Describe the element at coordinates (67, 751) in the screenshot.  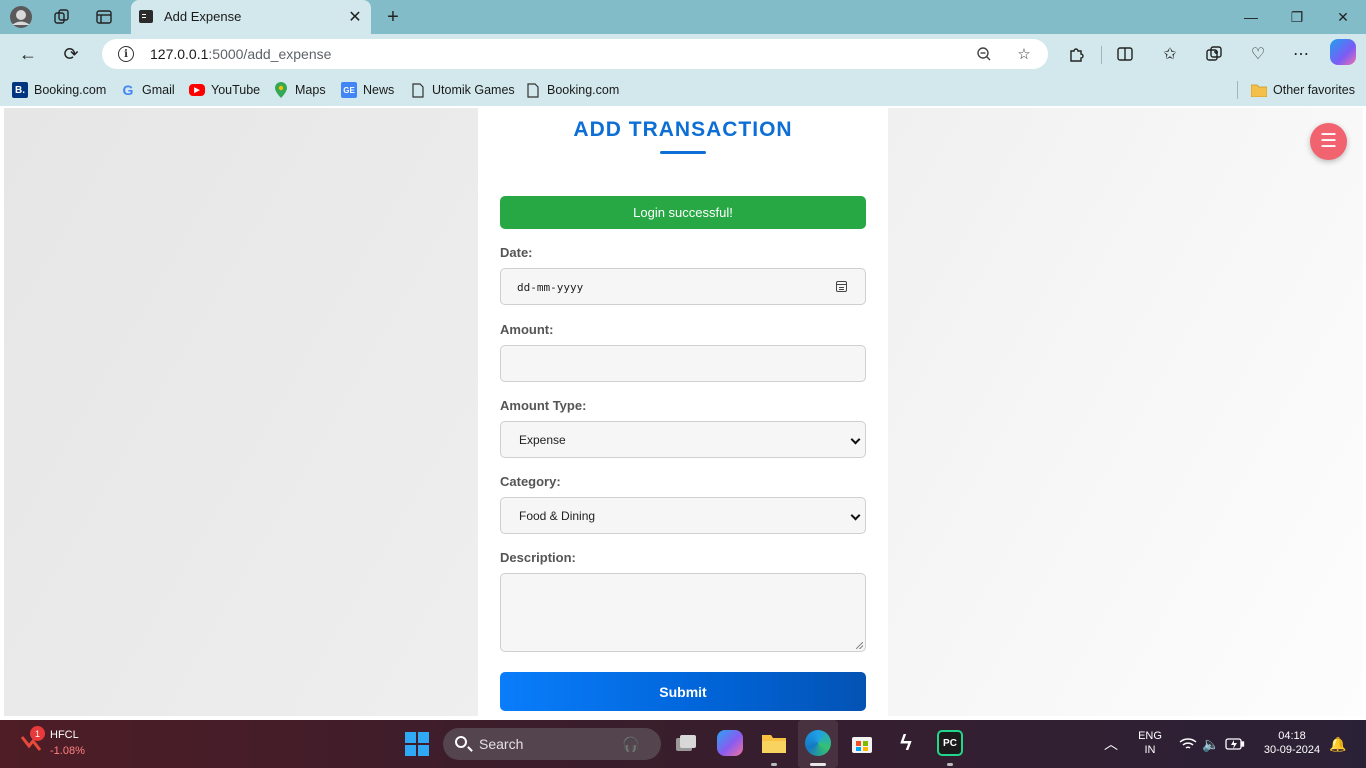
I see `stock-change: -1.08%` at that location.